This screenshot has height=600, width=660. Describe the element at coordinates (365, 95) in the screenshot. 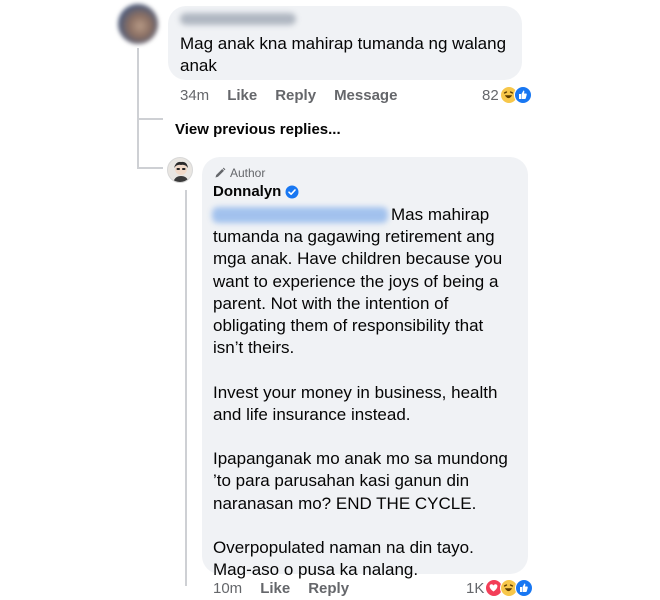

I see `message-button: Message` at that location.